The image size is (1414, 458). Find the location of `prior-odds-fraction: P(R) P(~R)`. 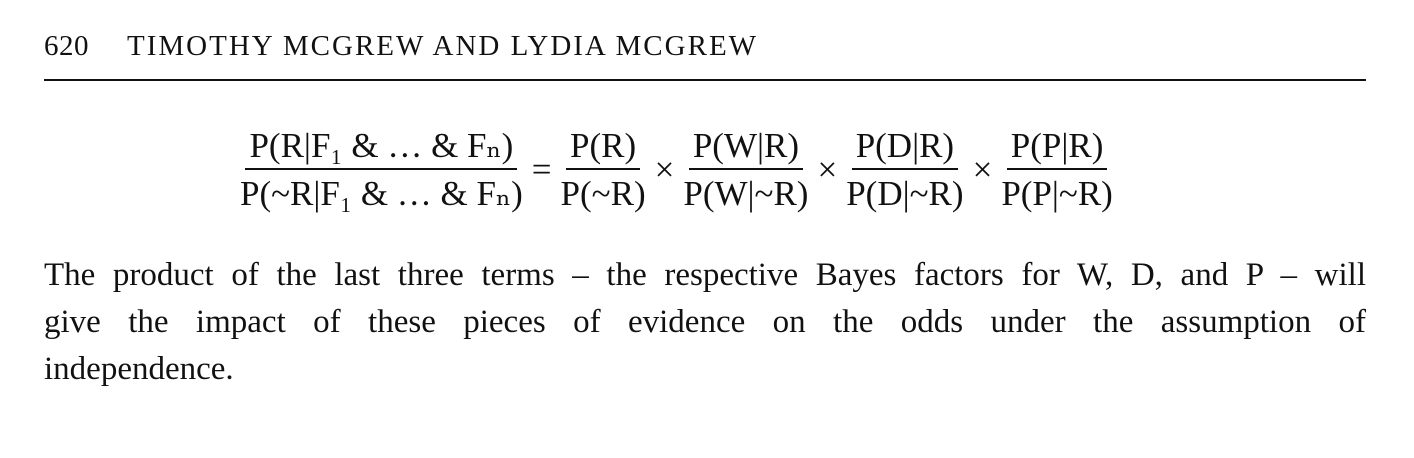

prior-odds-fraction: P(R) P(~R) is located at coordinates (603, 170).